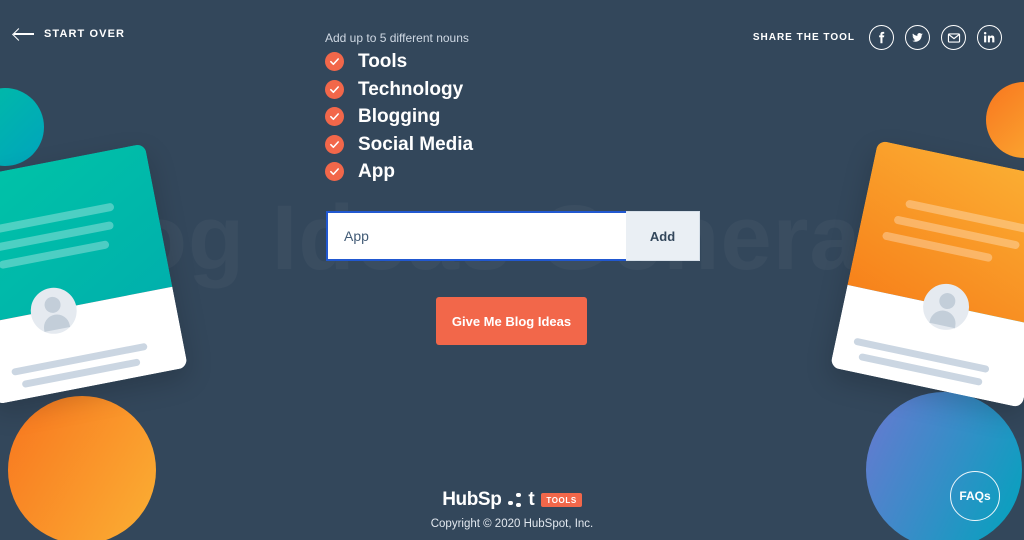 Image resolution: width=1024 pixels, height=540 pixels. I want to click on arrow-left-icon, so click(24, 34).